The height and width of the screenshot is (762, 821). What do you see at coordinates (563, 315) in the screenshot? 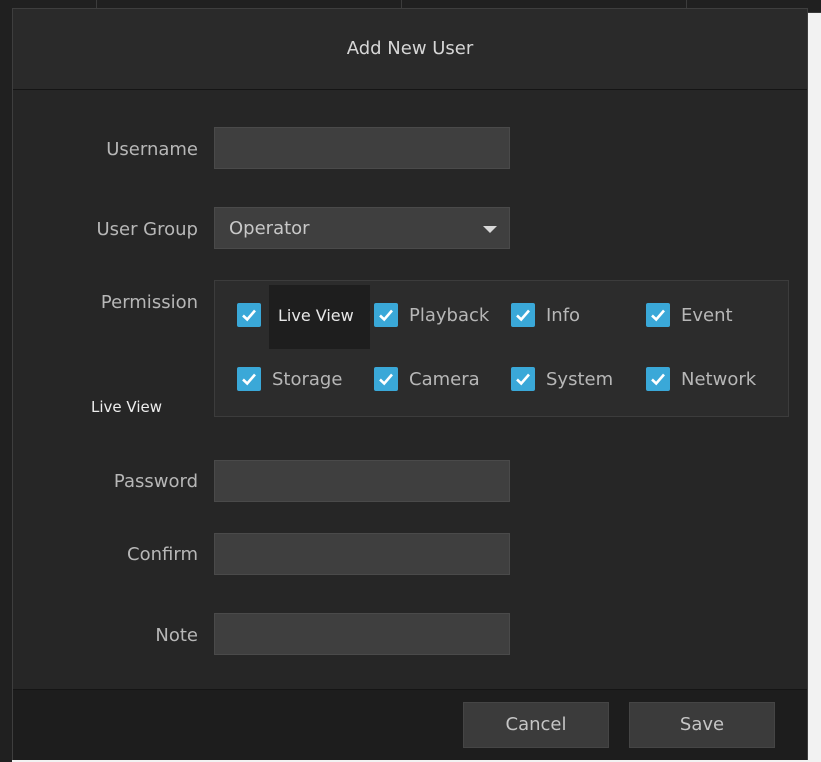
I see `permission-label-info: Info` at bounding box center [563, 315].